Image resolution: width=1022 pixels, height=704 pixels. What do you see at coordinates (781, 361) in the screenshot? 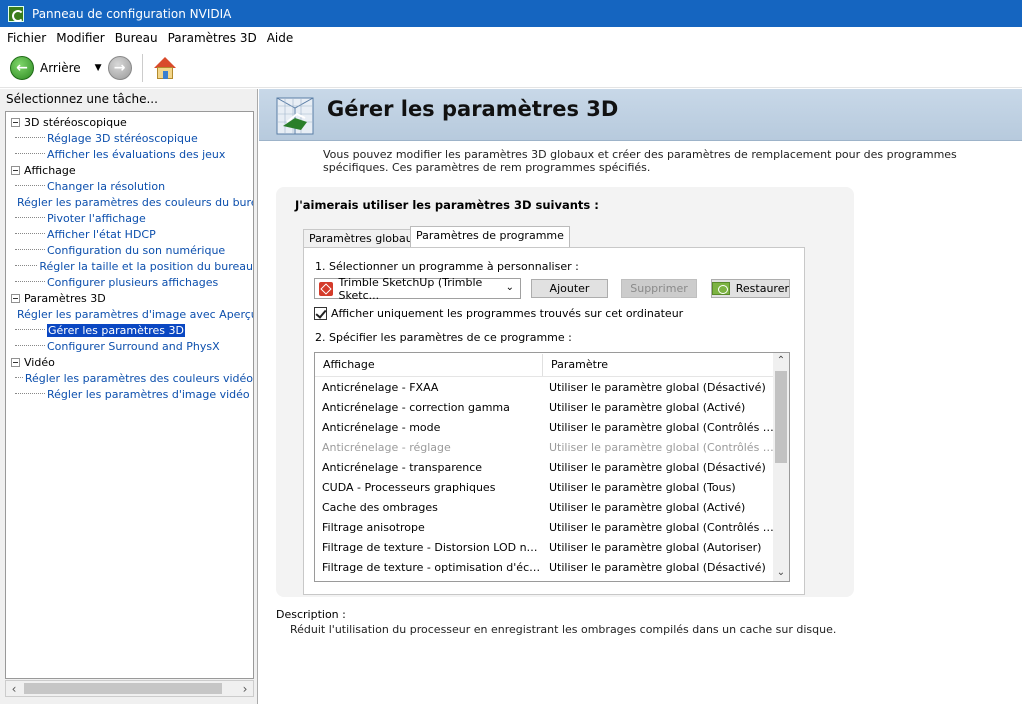
I see `scroll-up-icon: ⌃` at bounding box center [781, 361].